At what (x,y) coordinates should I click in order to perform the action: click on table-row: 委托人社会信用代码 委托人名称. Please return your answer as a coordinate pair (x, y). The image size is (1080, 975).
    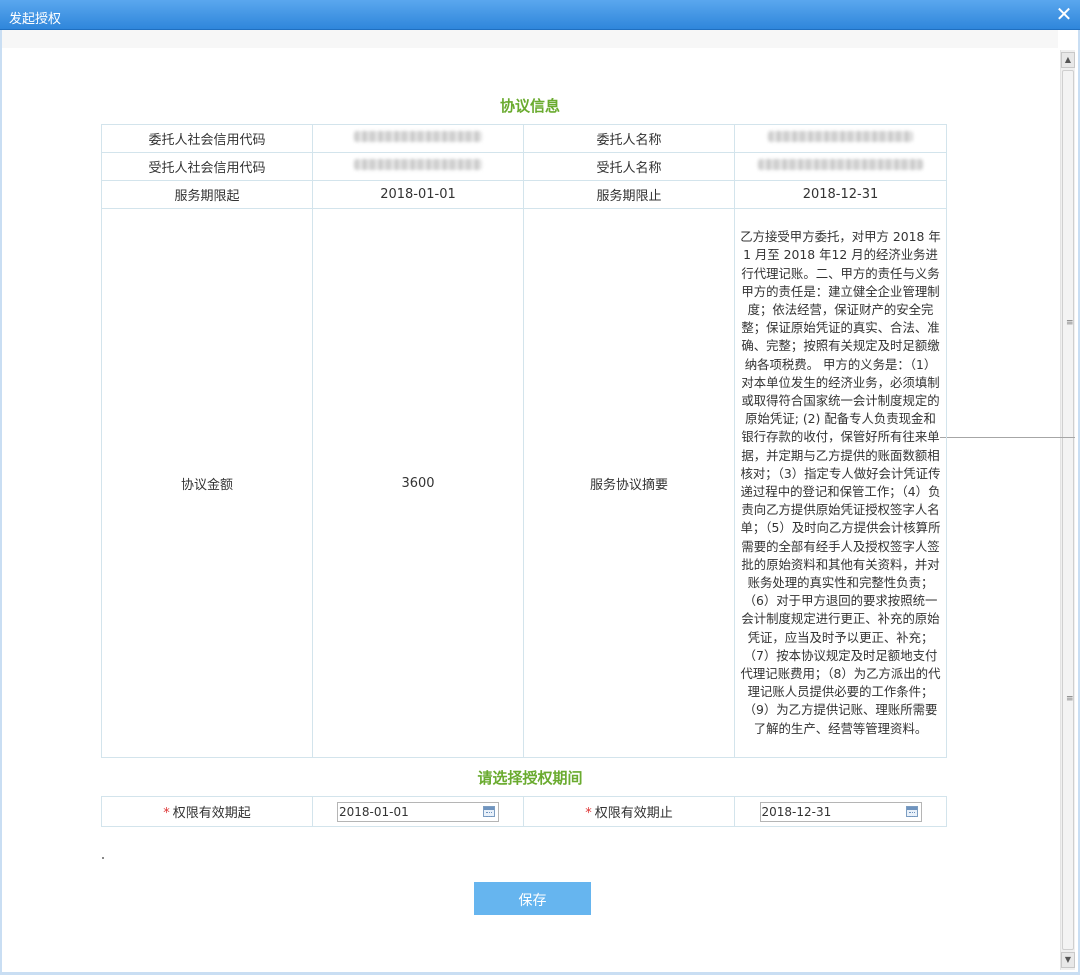
    Looking at the image, I should click on (524, 138).